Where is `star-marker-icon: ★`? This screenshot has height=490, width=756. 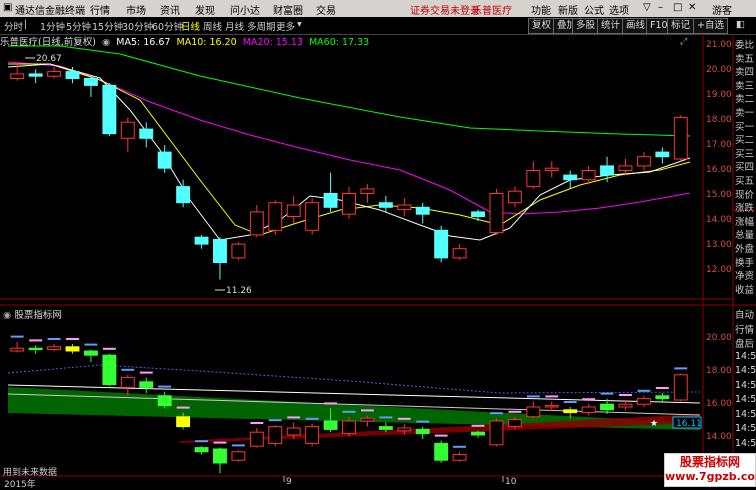
star-marker-icon: ★ is located at coordinates (654, 424).